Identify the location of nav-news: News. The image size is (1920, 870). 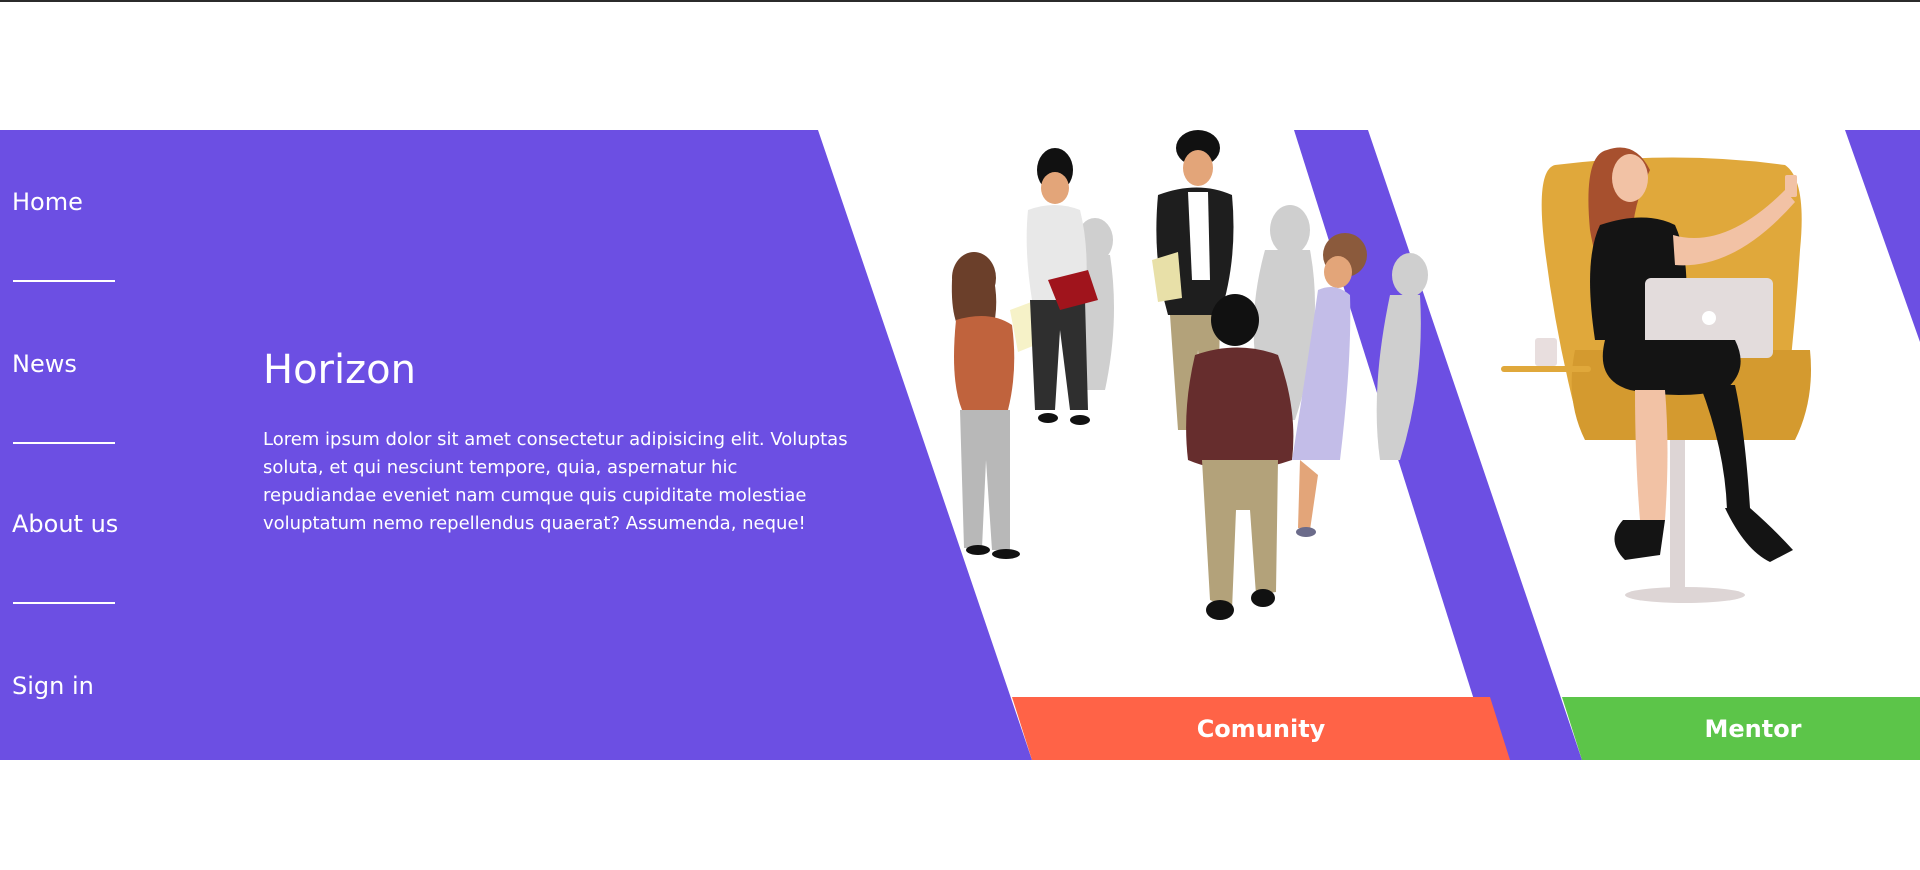
(44, 364).